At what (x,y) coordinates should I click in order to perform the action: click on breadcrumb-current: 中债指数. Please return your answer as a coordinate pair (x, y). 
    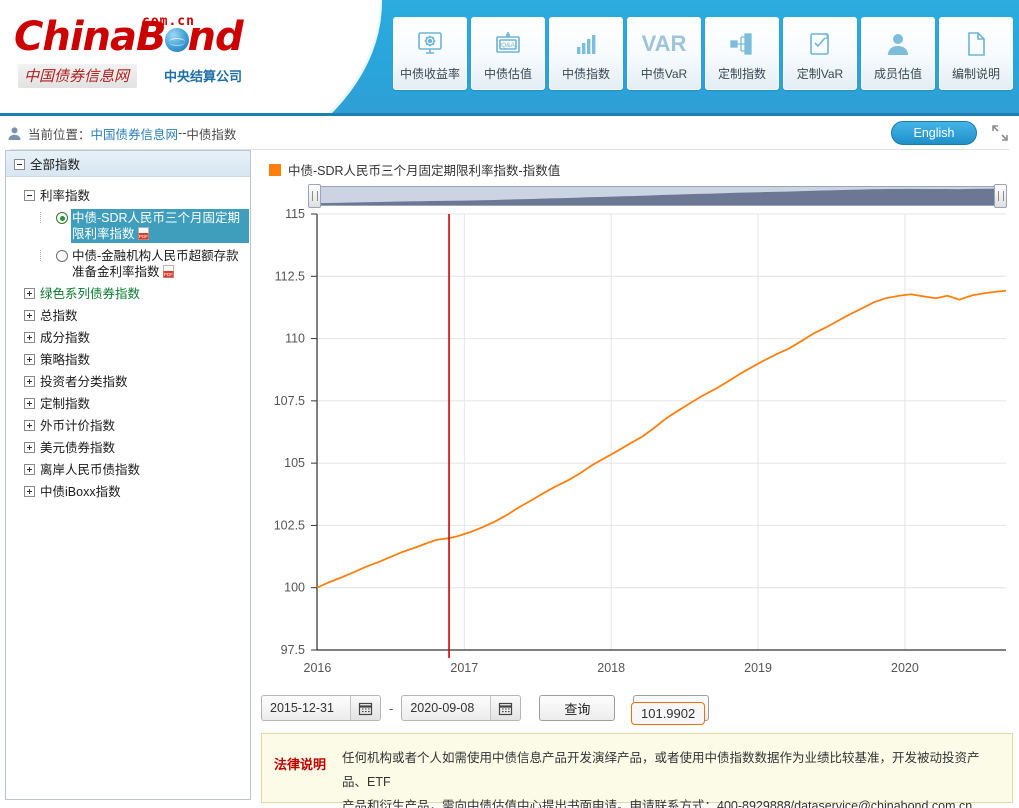
    Looking at the image, I should click on (211, 134).